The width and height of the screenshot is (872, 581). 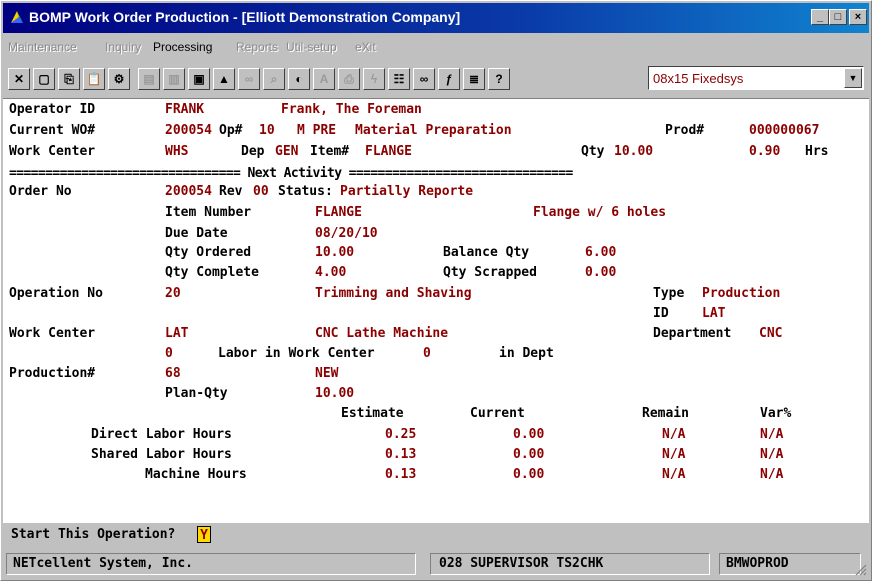 I want to click on lightning-icon: ϟ, so click(x=374, y=79).